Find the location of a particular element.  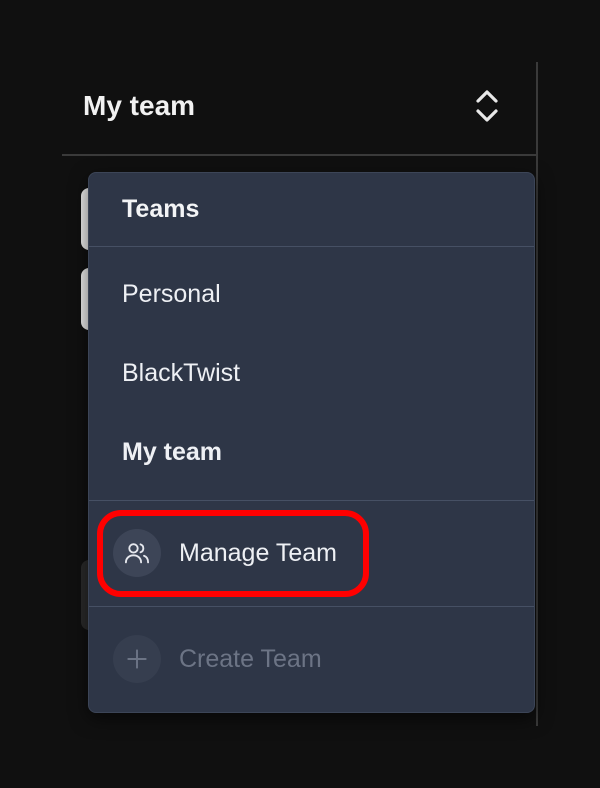

team-option-blacktwist: BlackTwist is located at coordinates (181, 373).